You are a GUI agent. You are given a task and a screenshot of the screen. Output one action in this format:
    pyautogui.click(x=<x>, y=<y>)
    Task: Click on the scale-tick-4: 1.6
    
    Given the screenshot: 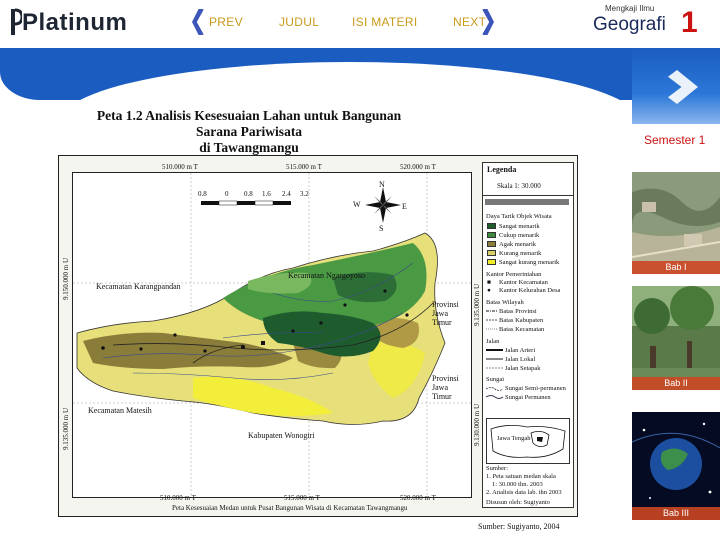 What is the action you would take?
    pyautogui.click(x=266, y=194)
    